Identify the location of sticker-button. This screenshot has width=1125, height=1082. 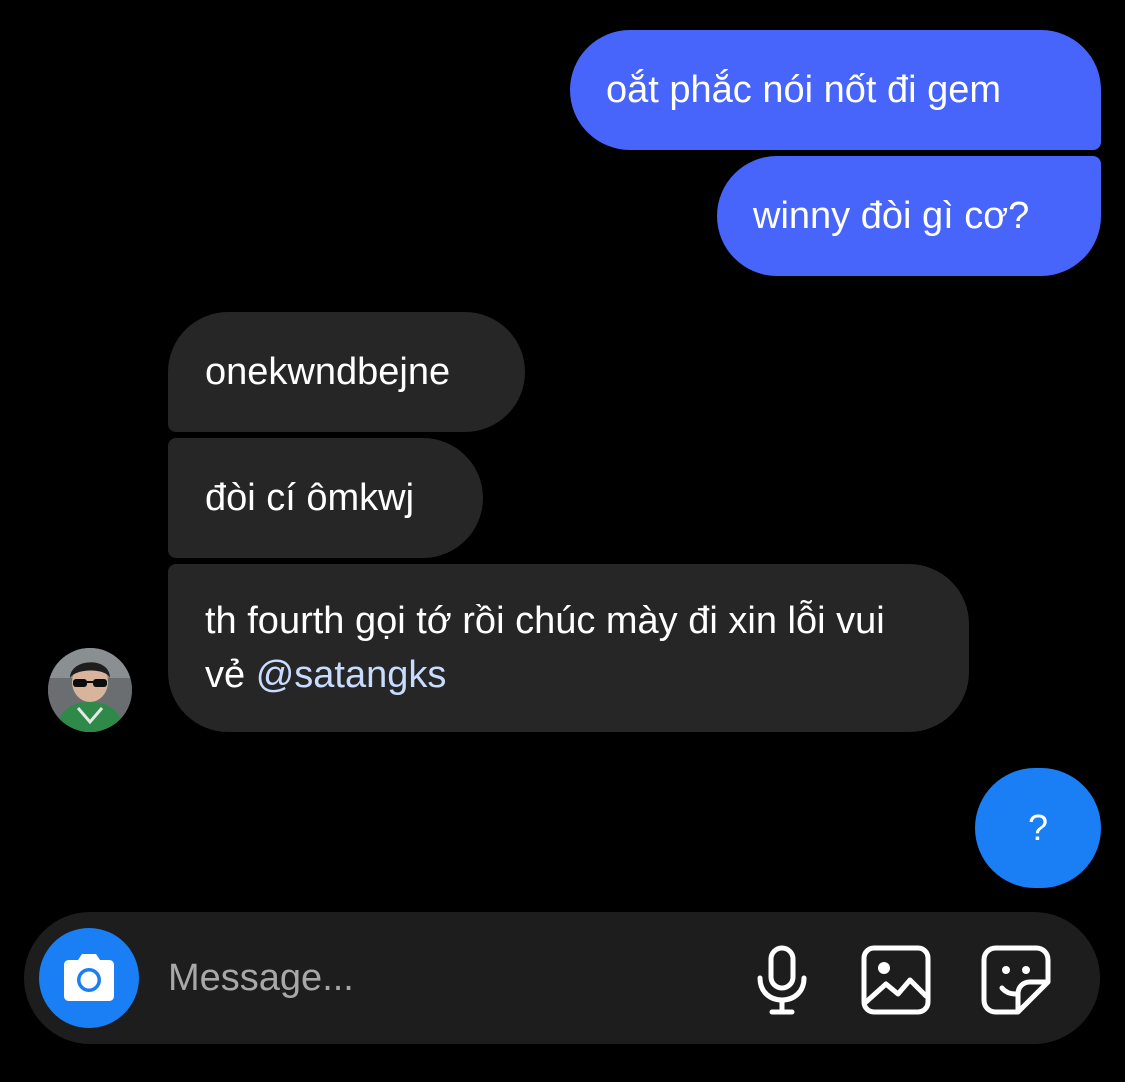
(1016, 980).